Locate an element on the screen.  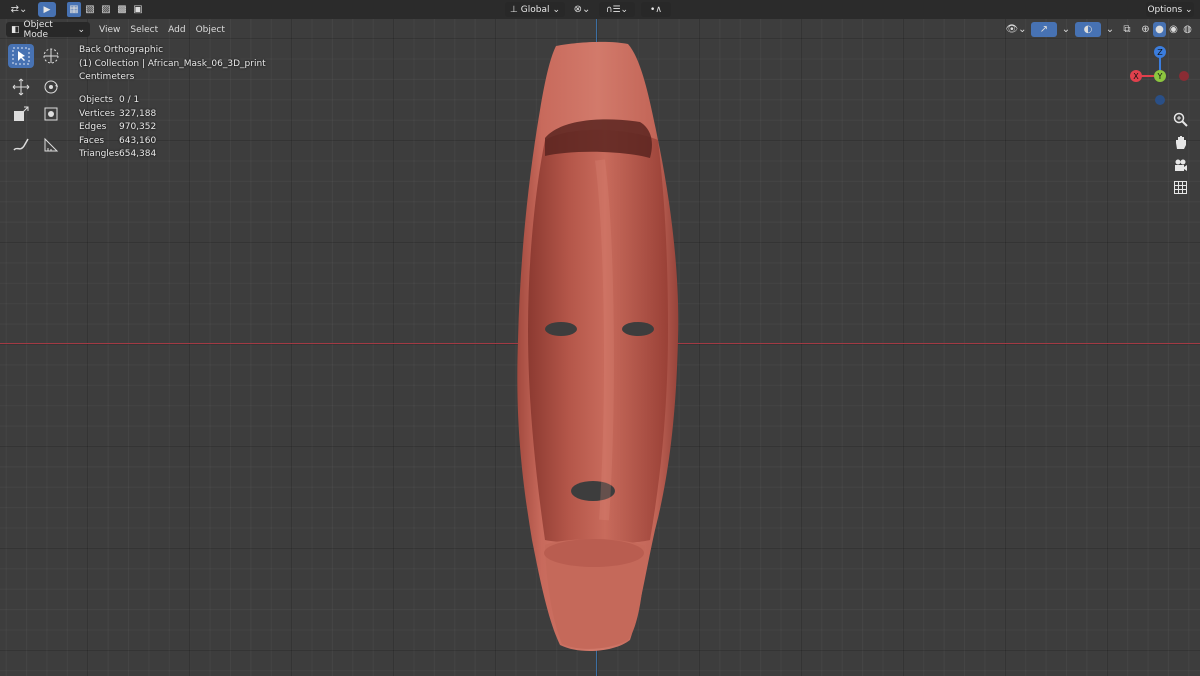
scale-tool-icon is located at coordinates (21, 114).